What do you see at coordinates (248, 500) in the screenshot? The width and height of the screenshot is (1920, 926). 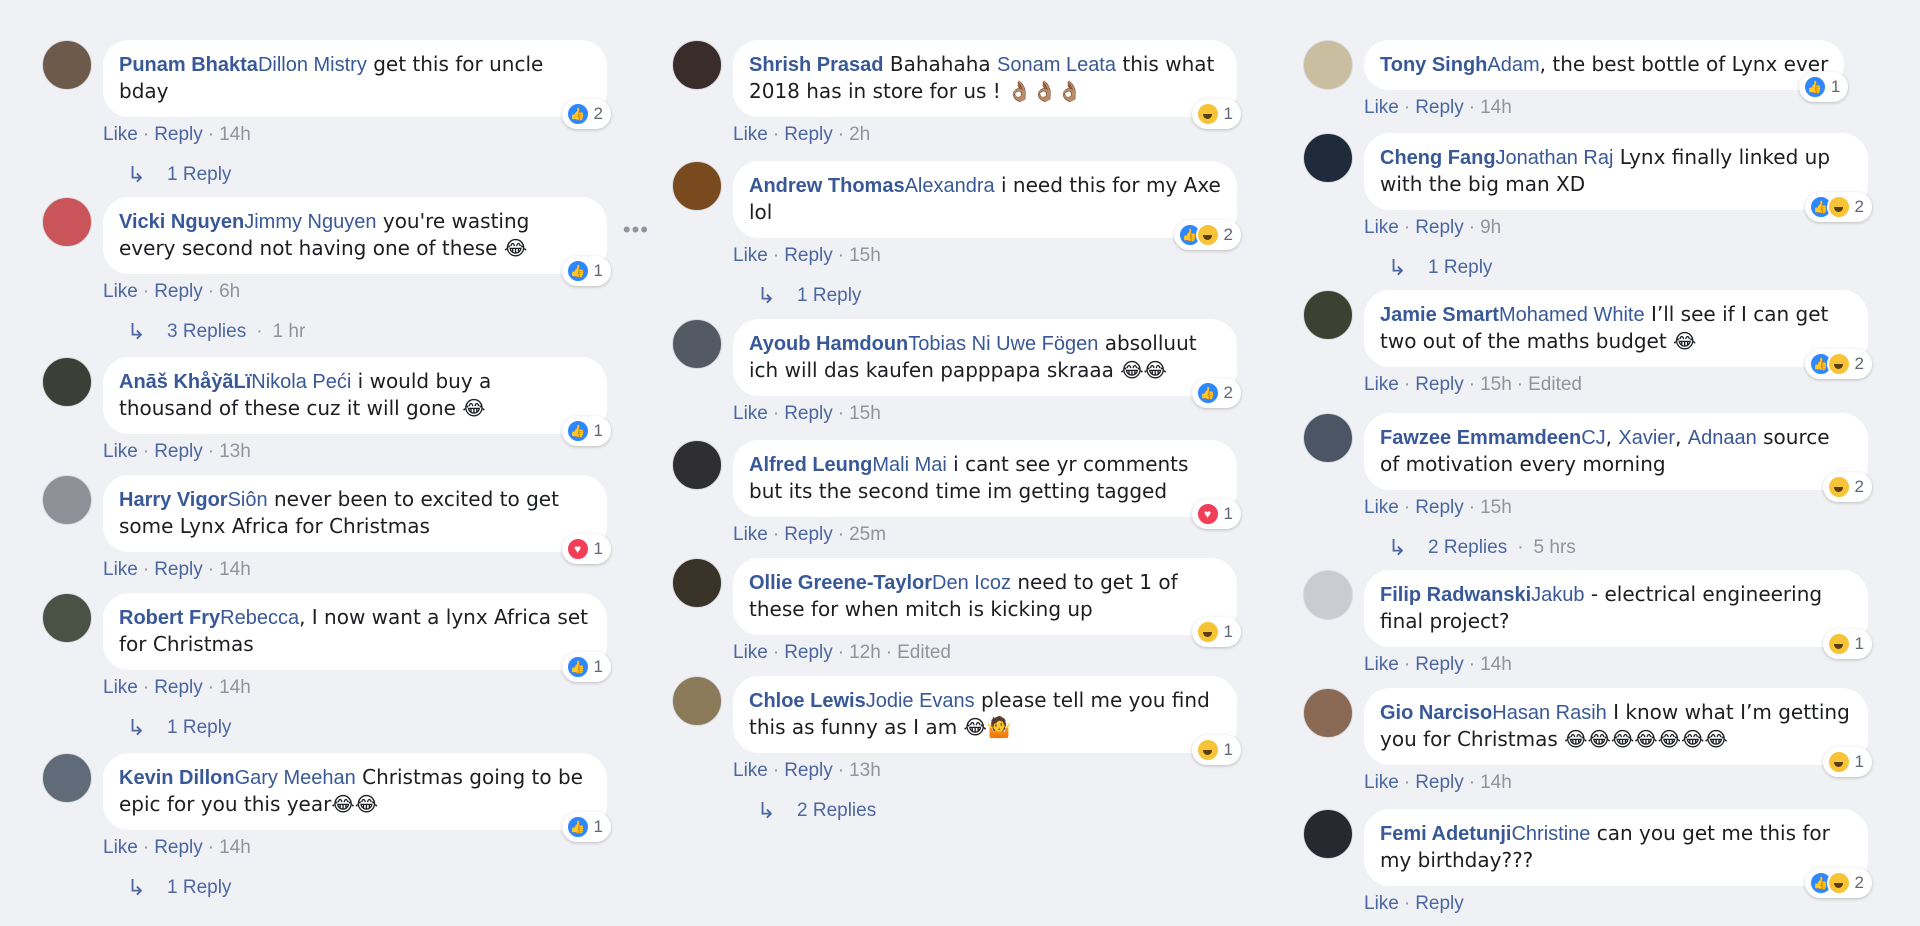 I see `tagged-user-link: Siôn` at bounding box center [248, 500].